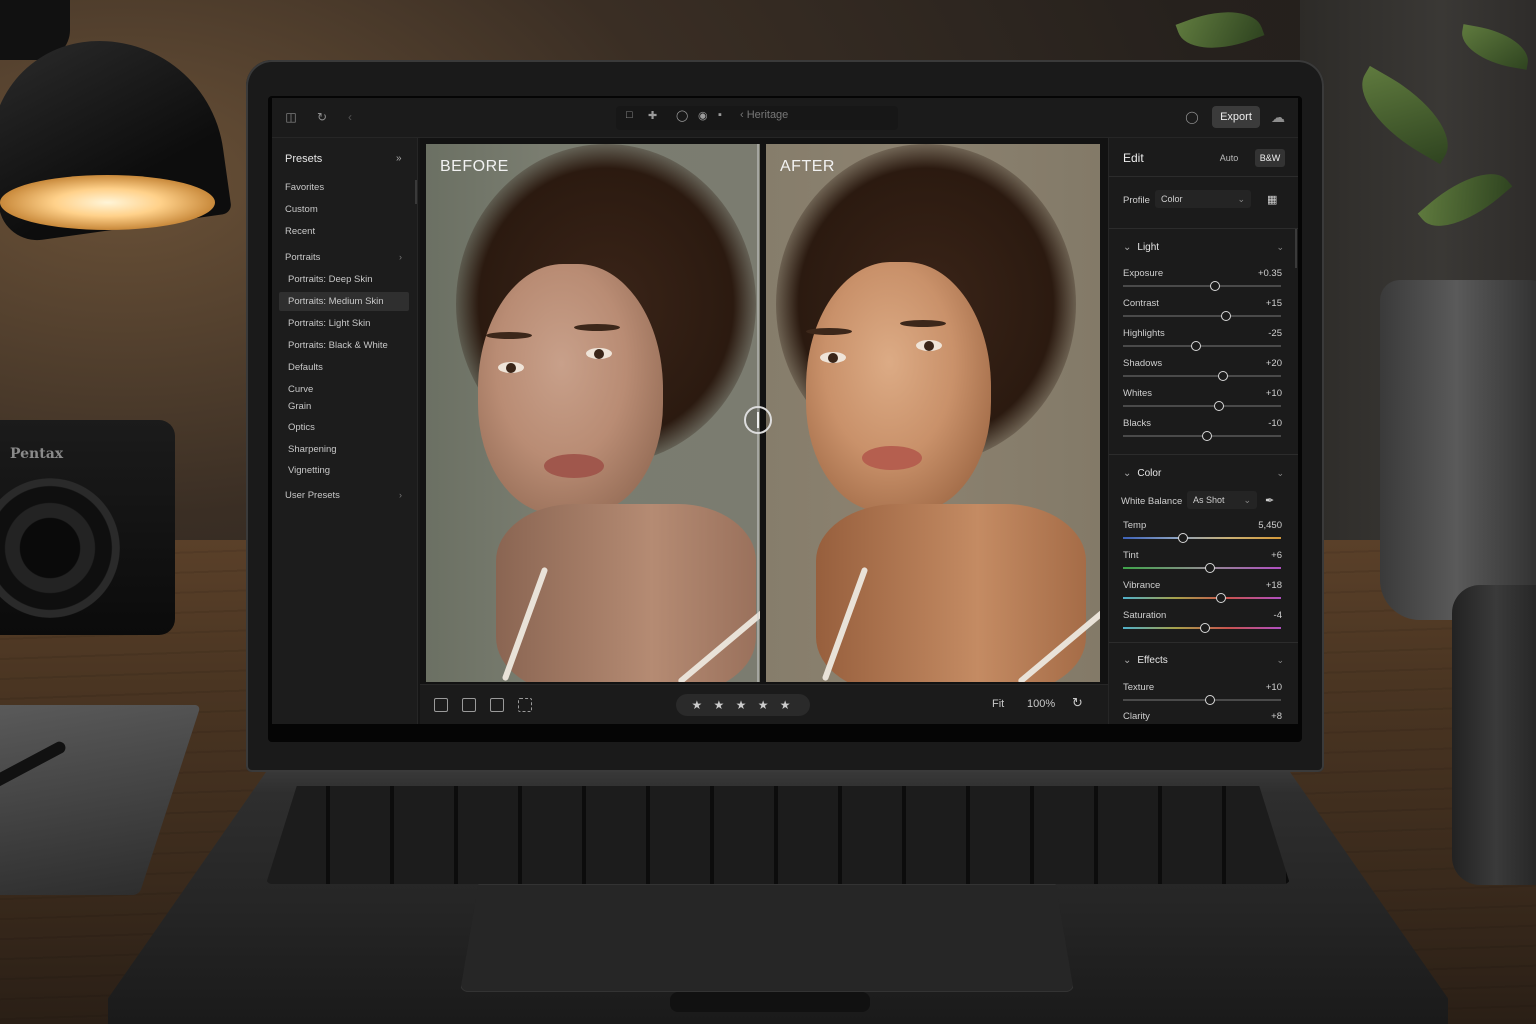  Describe the element at coordinates (329, 323) in the screenshot. I see `preset-item: Portraits: Light Skin` at that location.